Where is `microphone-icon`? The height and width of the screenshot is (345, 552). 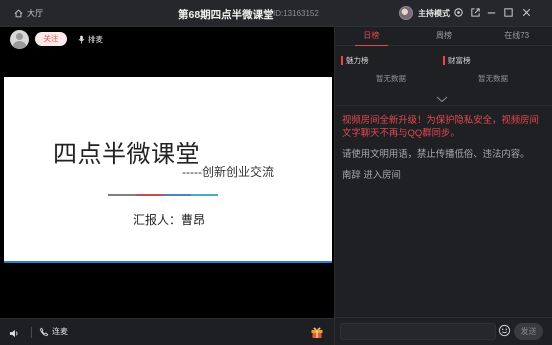
microphone-icon is located at coordinates (81, 39).